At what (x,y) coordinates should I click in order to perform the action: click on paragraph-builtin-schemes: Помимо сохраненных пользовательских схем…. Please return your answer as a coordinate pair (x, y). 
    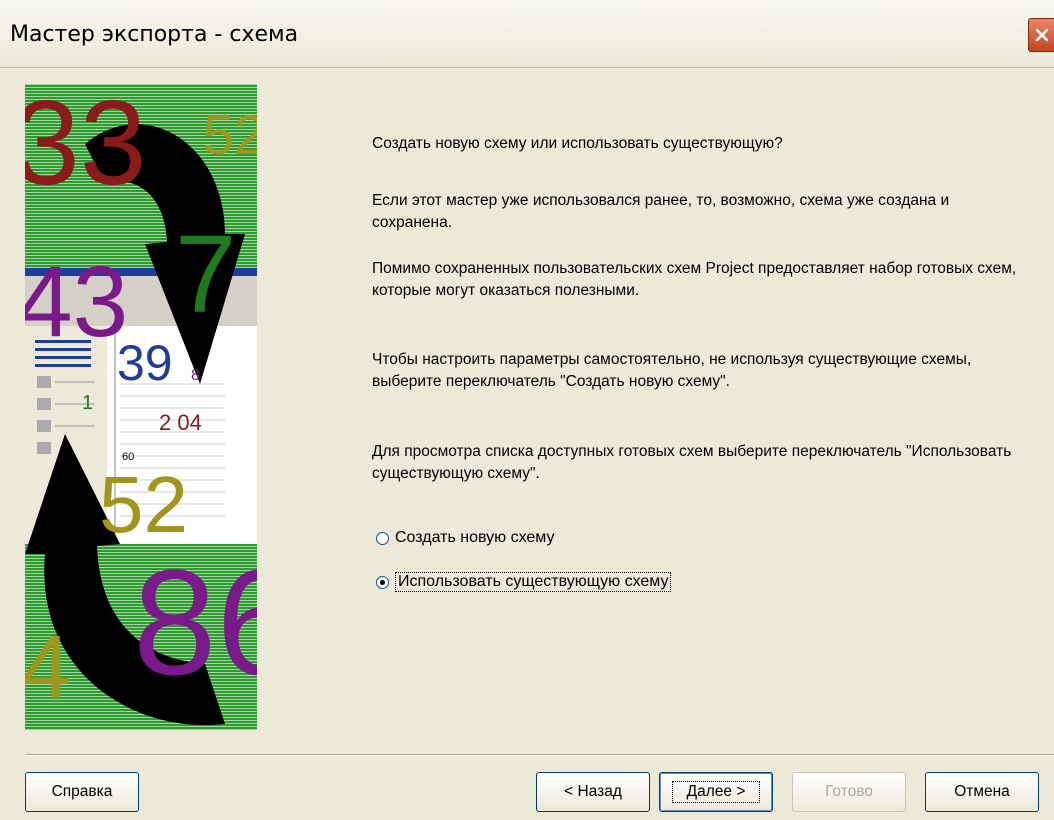
    Looking at the image, I should click on (694, 279).